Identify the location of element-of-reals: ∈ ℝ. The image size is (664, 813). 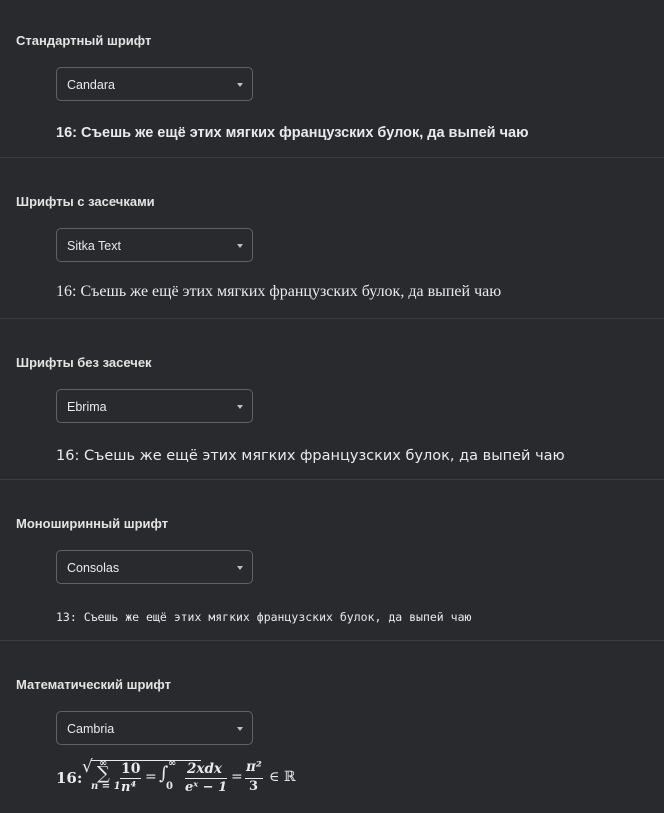
(282, 777).